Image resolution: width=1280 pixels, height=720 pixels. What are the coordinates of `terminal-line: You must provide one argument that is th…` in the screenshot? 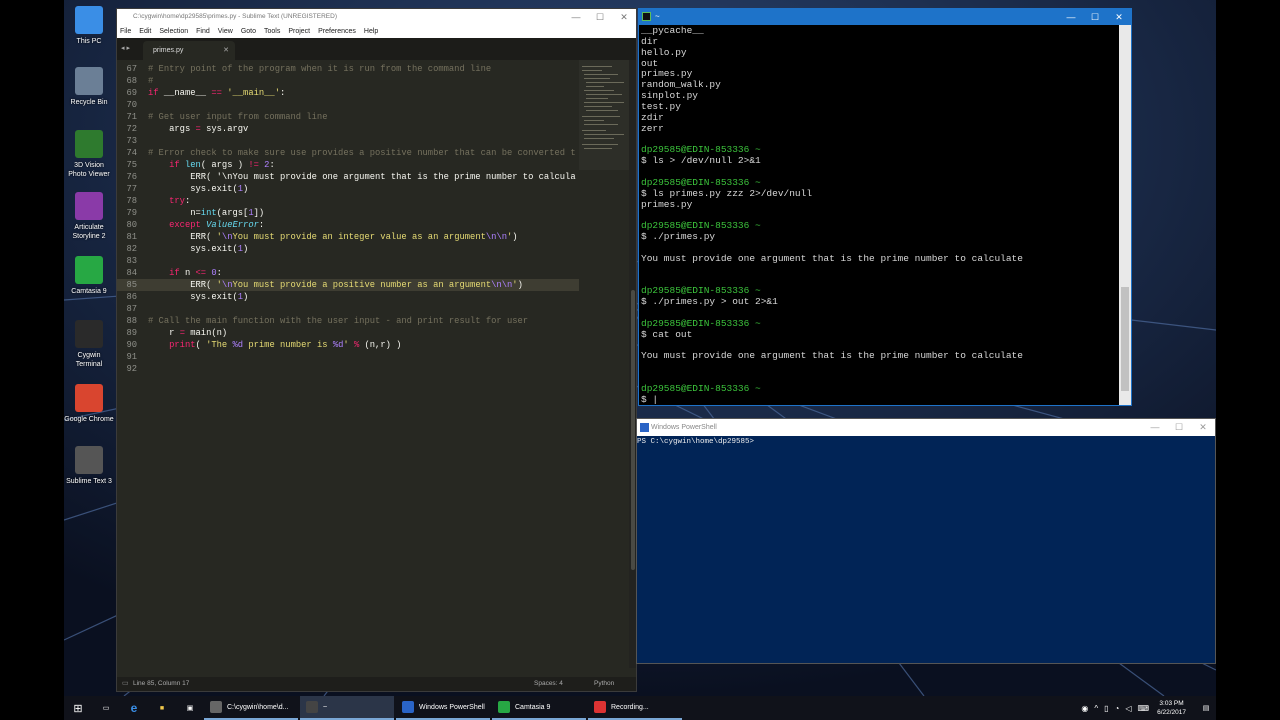 It's located at (832, 356).